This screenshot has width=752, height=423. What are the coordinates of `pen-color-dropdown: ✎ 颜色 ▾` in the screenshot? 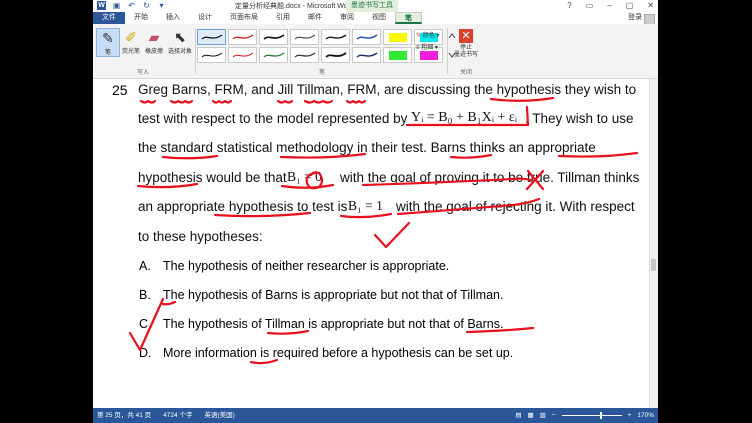 It's located at (427, 34).